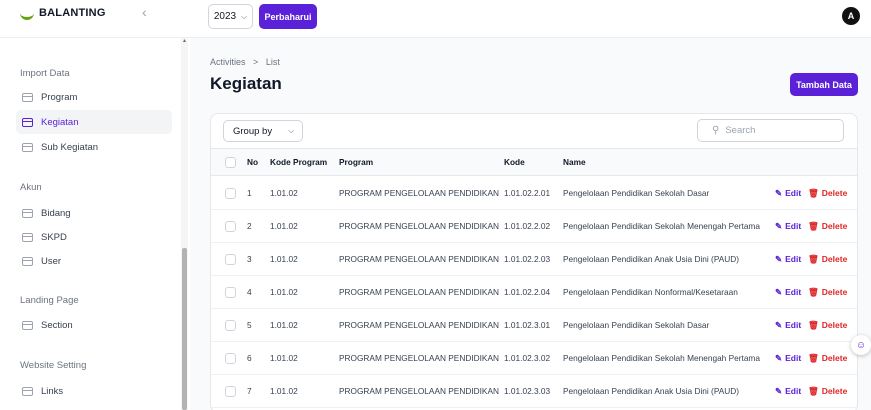  Describe the element at coordinates (356, 162) in the screenshot. I see `header-program: Program` at that location.